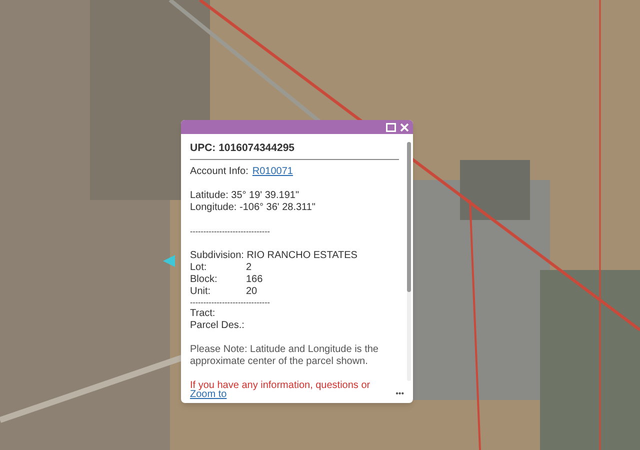 This screenshot has height=450, width=640. Describe the element at coordinates (243, 148) in the screenshot. I see `upc-title: UPC: 1016074344295` at that location.